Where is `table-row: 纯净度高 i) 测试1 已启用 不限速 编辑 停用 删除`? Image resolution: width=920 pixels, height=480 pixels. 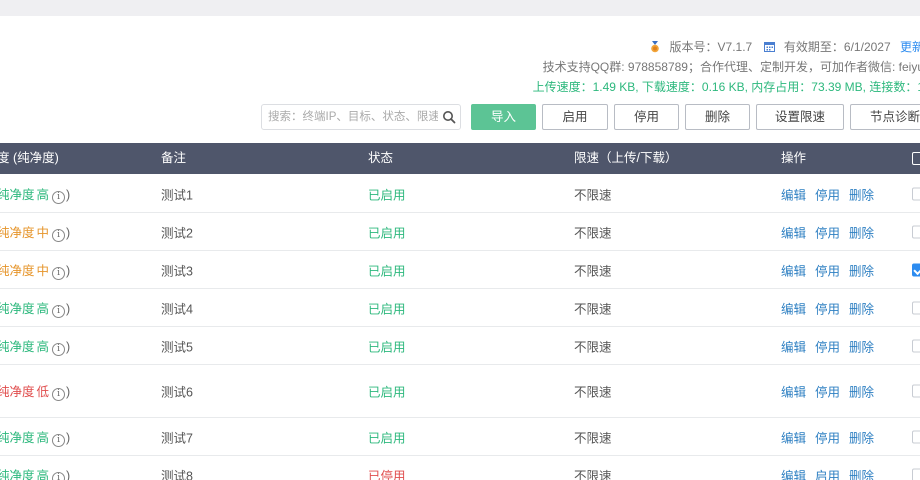 table-row: 纯净度高 i) 测试1 已启用 不限速 编辑 停用 删除 is located at coordinates (460, 194).